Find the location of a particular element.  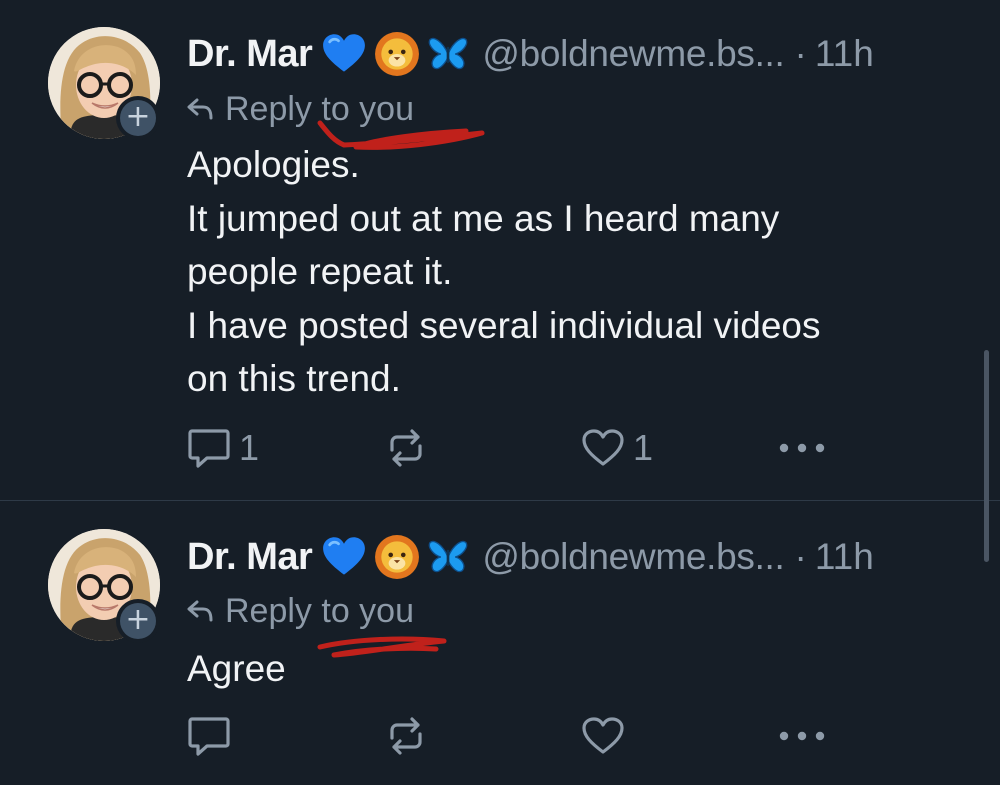

reply-button: 1 is located at coordinates (223, 448).